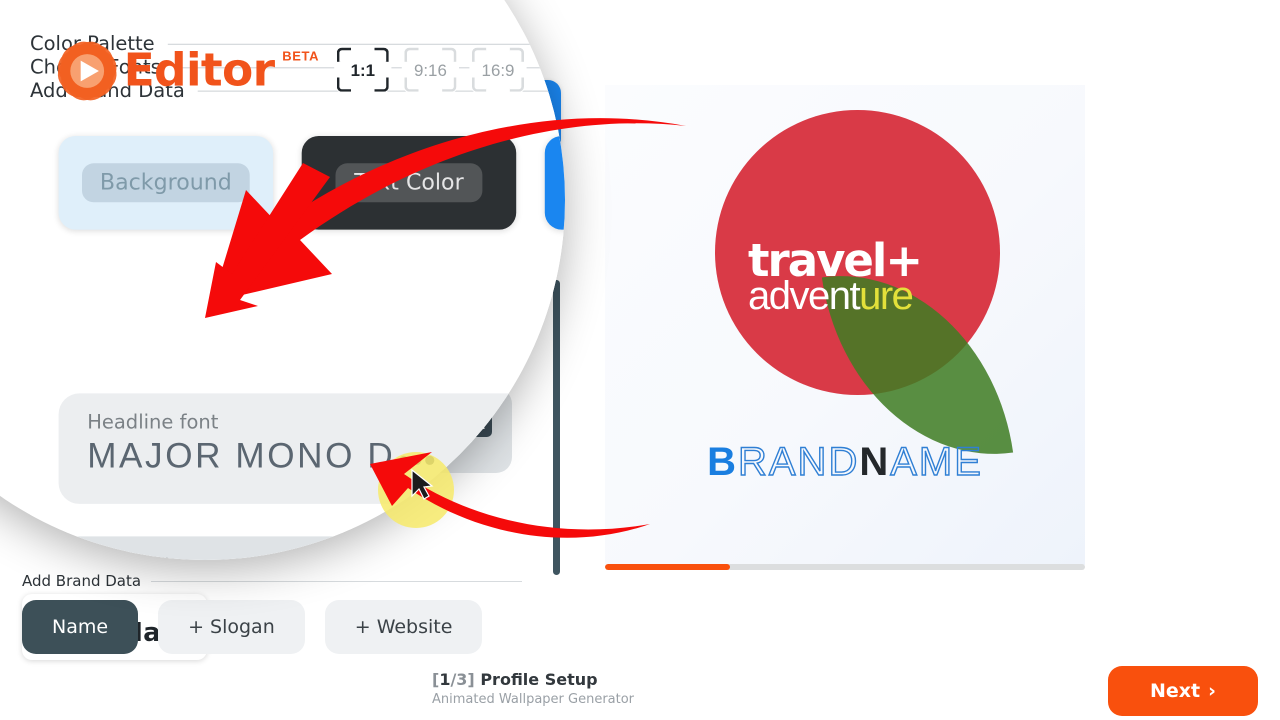  I want to click on headline-font-row: Headline font MAJOR MONO D A, so click(311, 448).